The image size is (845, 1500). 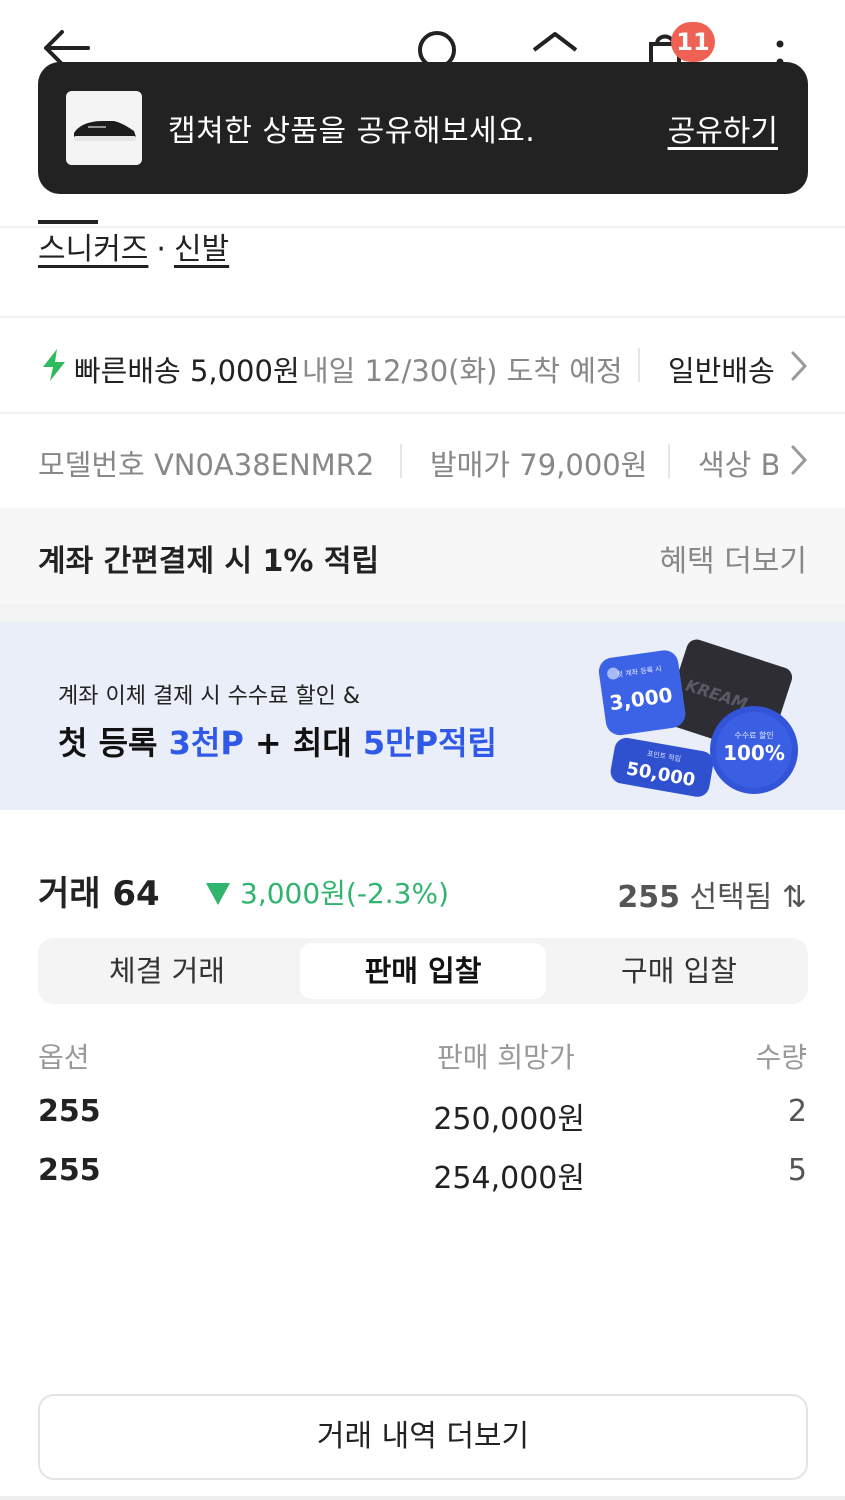 I want to click on trade-tabs: 체결 거래 판매 입찰 구매 입찰, so click(x=423, y=971).